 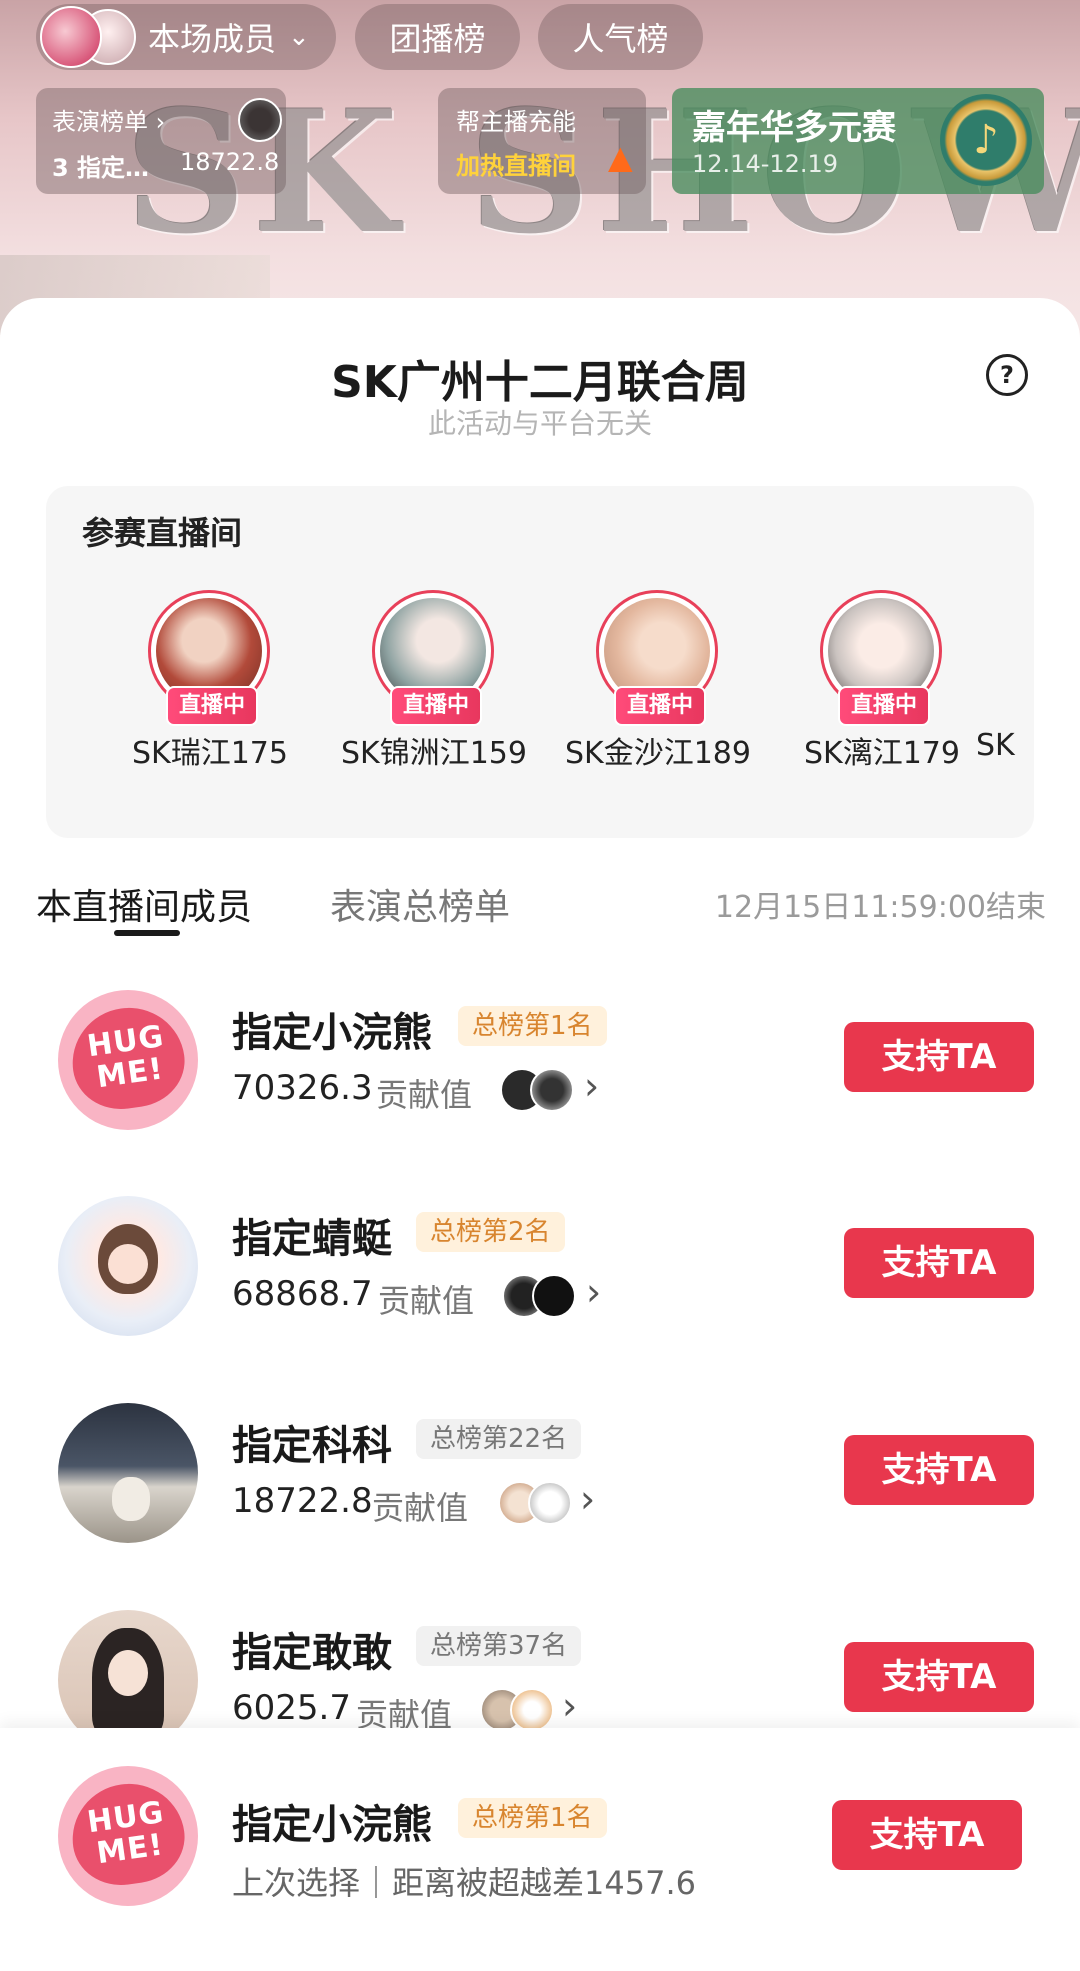 I want to click on carnival-contest-banner: 嘉年华多元赛 12.14-12.19 ♪, so click(x=858, y=141).